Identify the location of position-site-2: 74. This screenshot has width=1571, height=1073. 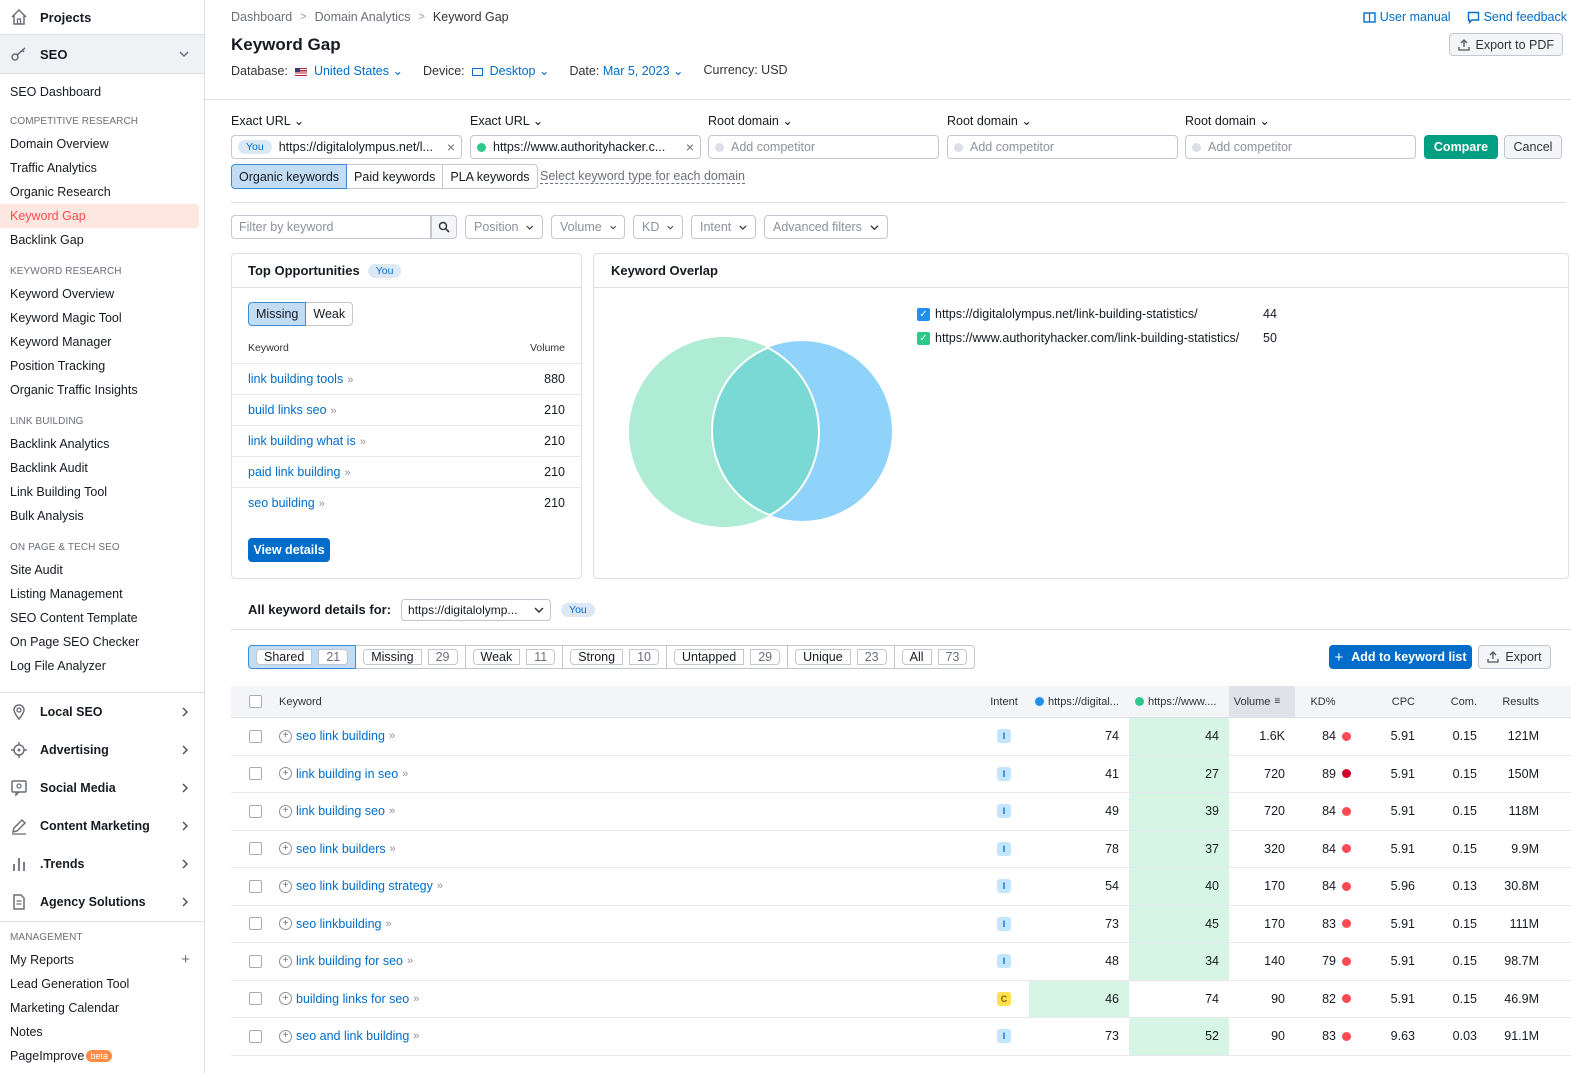
(1179, 999).